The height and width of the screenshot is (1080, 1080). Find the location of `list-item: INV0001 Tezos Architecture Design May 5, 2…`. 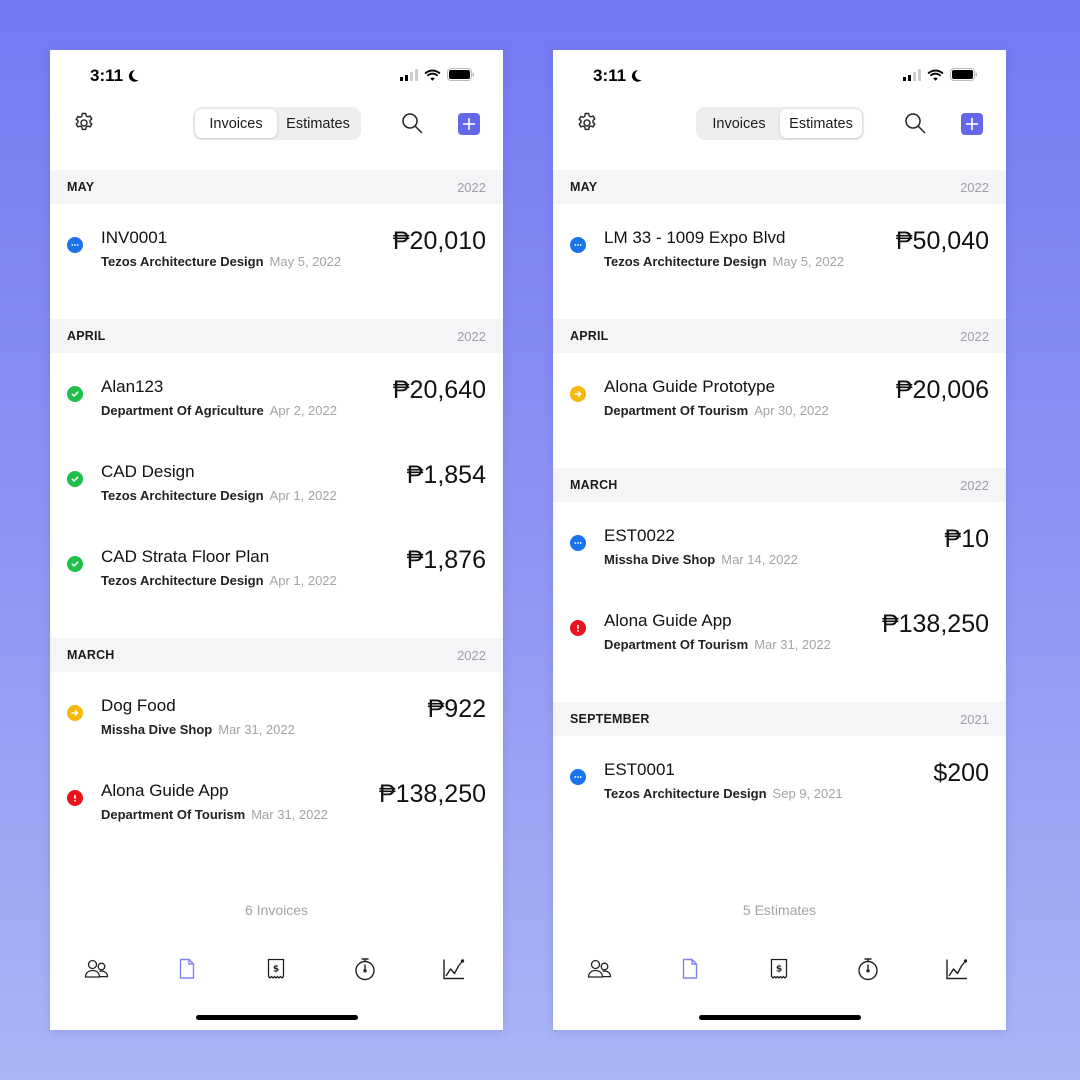

list-item: INV0001 Tezos Architecture Design May 5, 2… is located at coordinates (276, 254).